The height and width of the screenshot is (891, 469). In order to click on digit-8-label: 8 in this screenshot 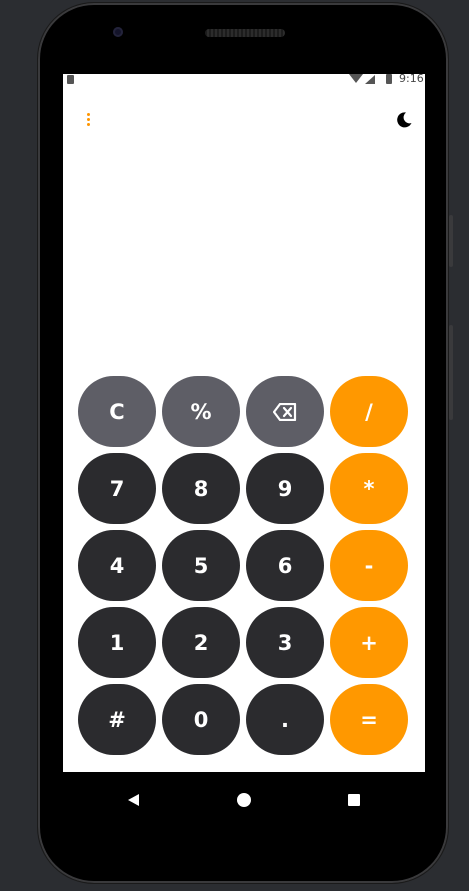, I will do `click(201, 488)`.